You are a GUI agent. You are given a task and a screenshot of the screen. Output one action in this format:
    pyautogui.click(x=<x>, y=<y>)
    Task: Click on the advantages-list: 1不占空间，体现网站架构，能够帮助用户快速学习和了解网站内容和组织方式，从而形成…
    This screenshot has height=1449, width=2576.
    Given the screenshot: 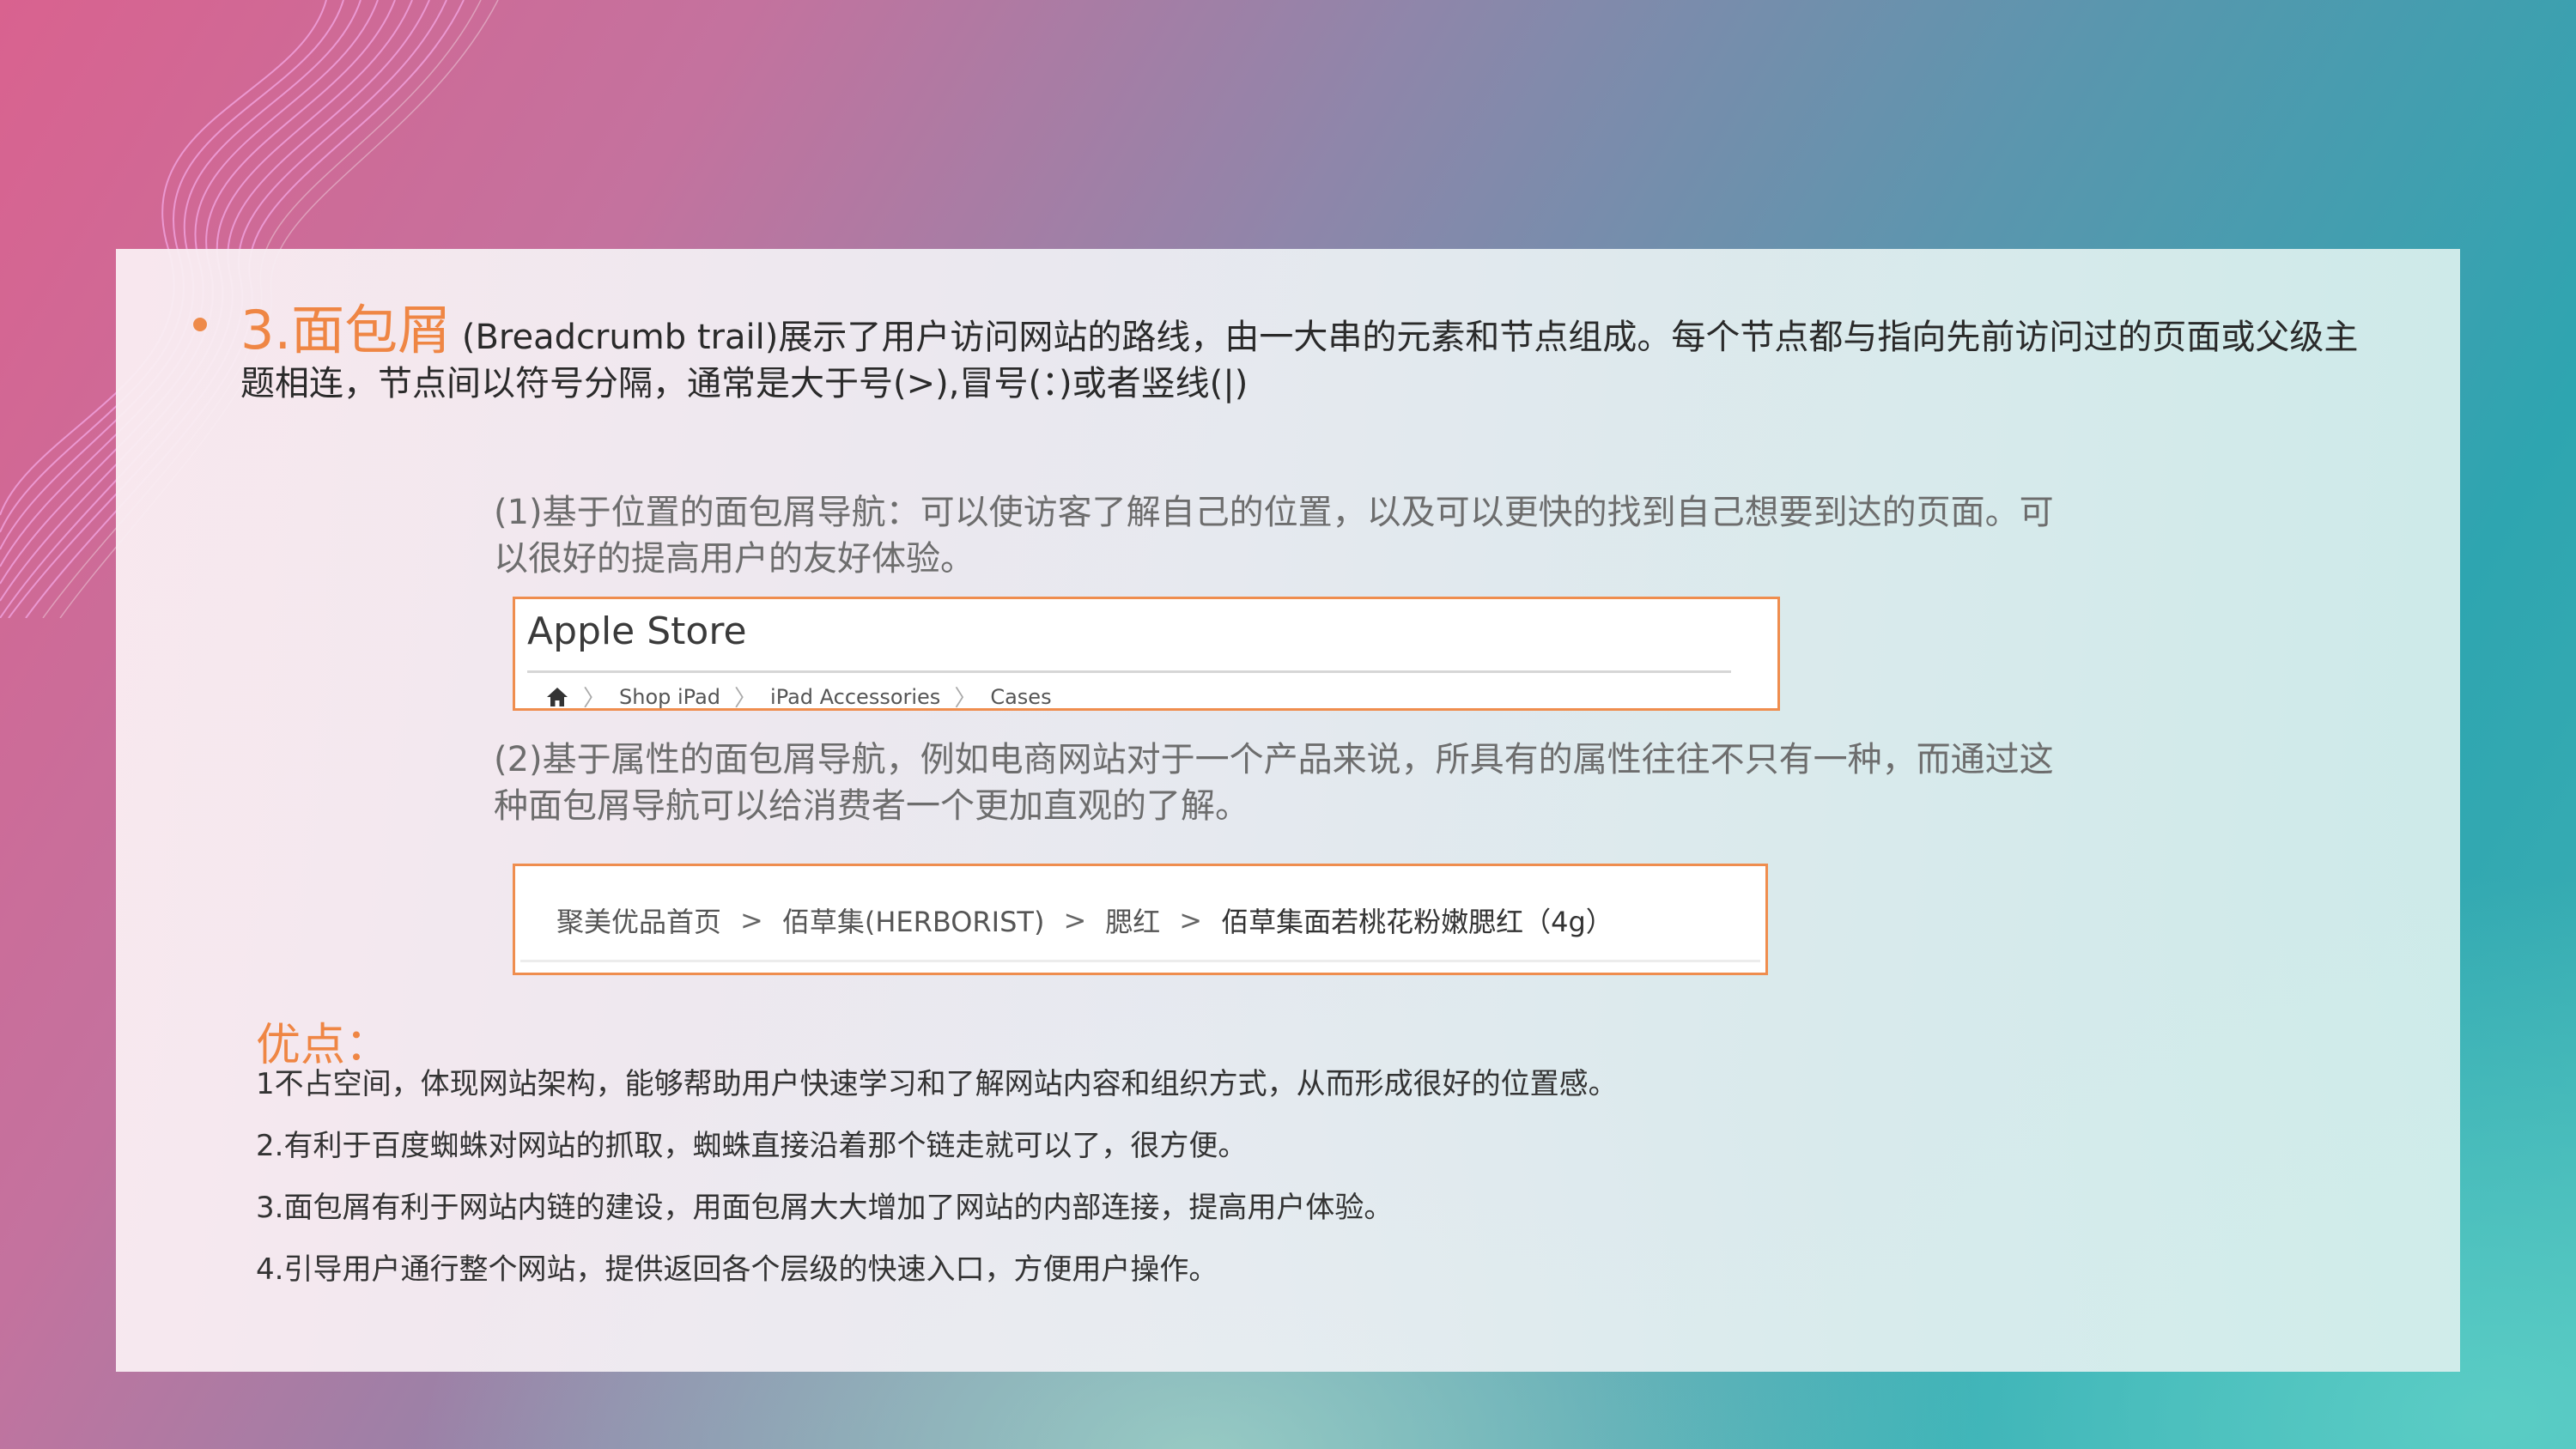 What is the action you would take?
    pyautogui.click(x=1287, y=1186)
    